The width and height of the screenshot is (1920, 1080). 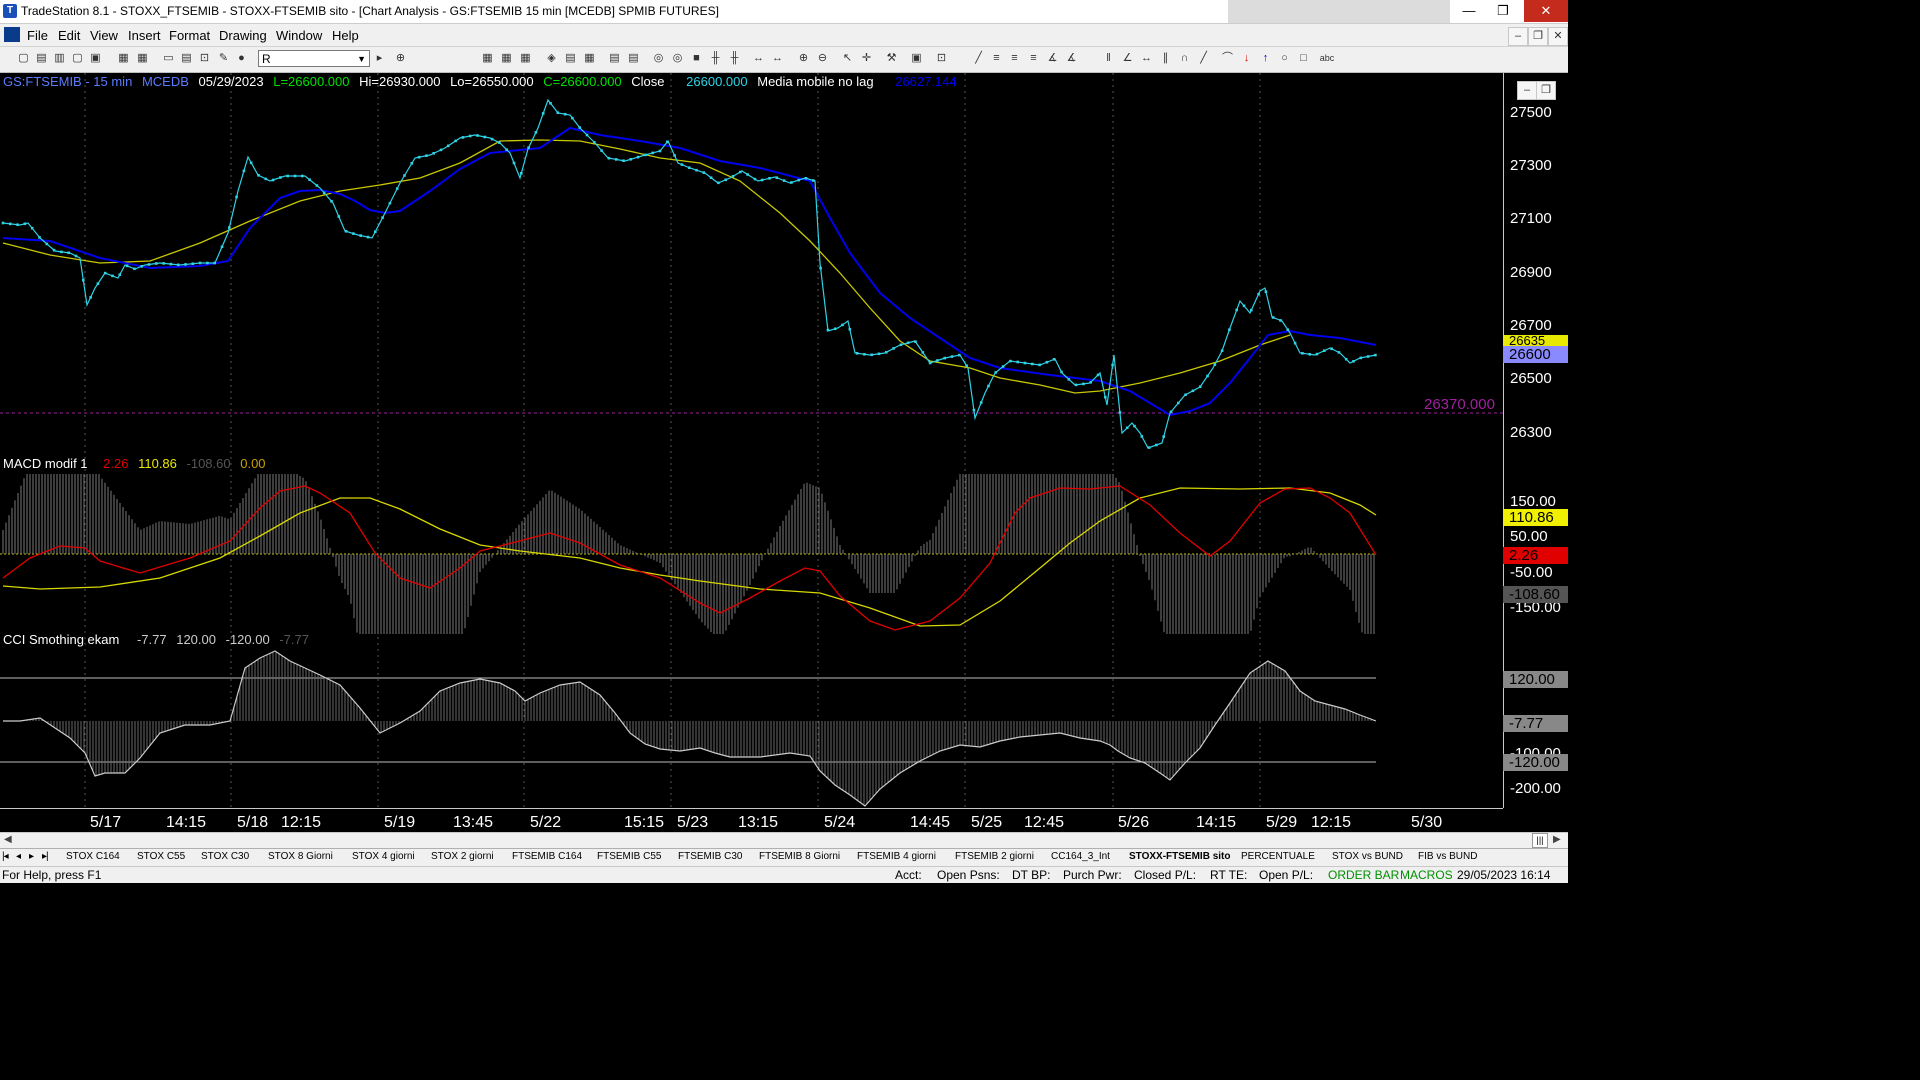 What do you see at coordinates (8, 839) in the screenshot?
I see `scroll-left-icon: ◀` at bounding box center [8, 839].